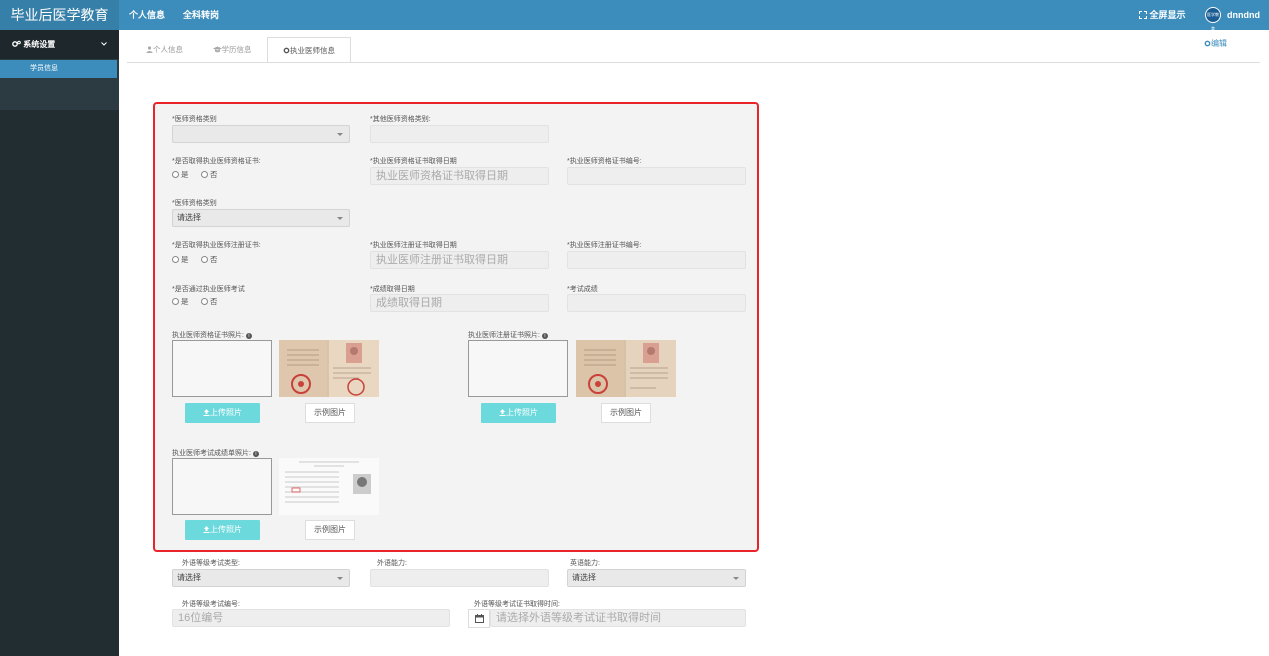 The image size is (1269, 656). Describe the element at coordinates (656, 578) in the screenshot. I see `en-ability-select: 请选择` at that location.